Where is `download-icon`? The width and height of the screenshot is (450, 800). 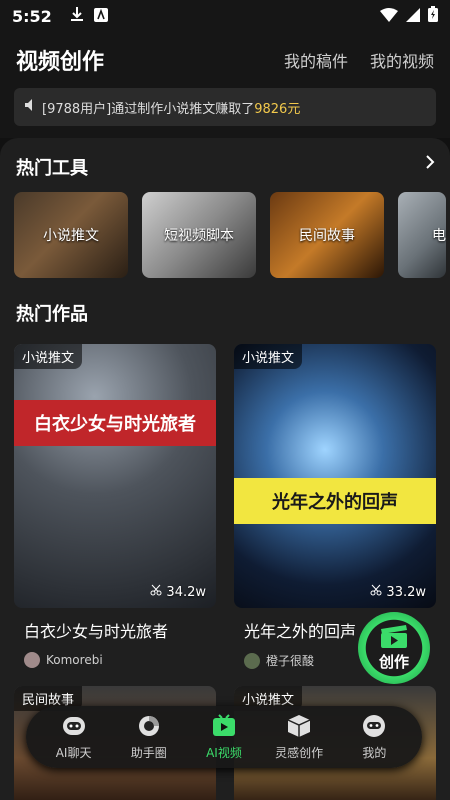
download-icon is located at coordinates (77, 16).